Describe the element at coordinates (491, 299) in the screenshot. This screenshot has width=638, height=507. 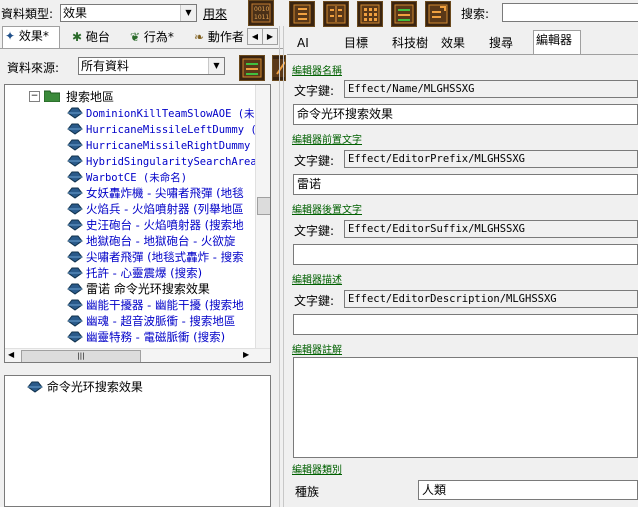
I see `description-text-key: Effect/EditorDescription/MLGHSSXG` at that location.